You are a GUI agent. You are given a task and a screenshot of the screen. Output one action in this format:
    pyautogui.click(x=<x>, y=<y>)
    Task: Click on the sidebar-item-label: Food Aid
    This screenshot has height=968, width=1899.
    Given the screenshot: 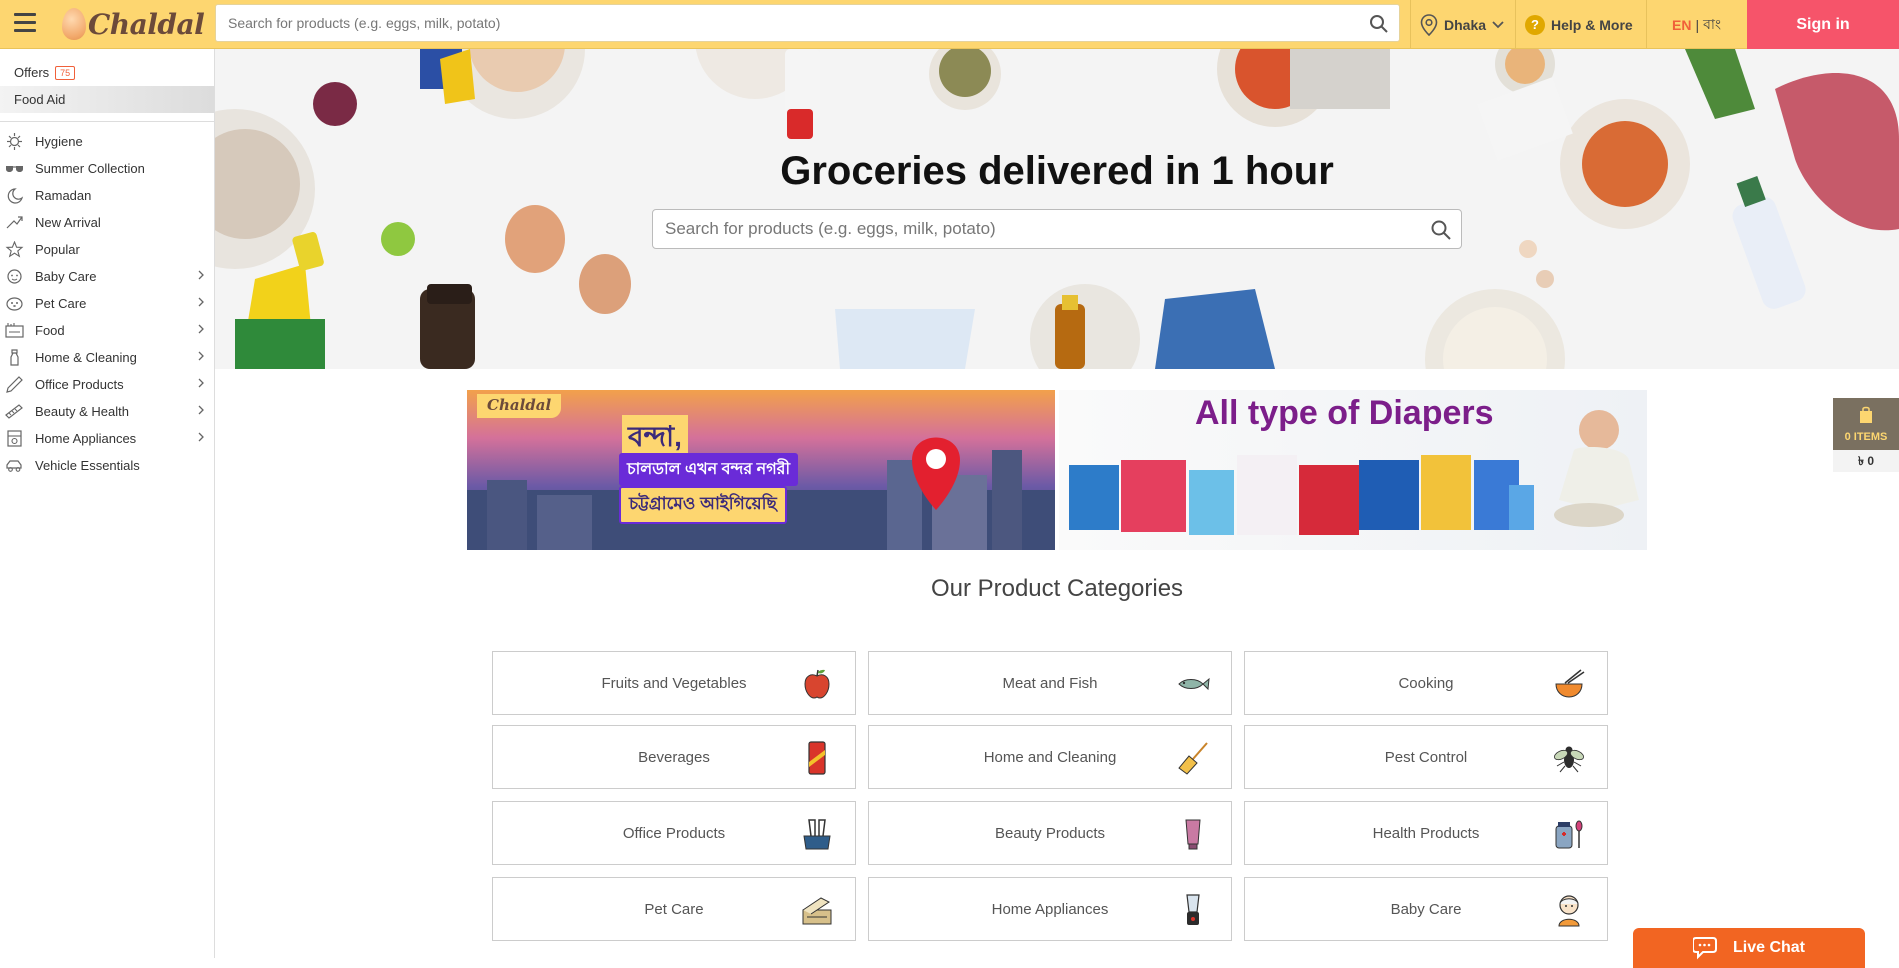 What is the action you would take?
    pyautogui.click(x=40, y=99)
    